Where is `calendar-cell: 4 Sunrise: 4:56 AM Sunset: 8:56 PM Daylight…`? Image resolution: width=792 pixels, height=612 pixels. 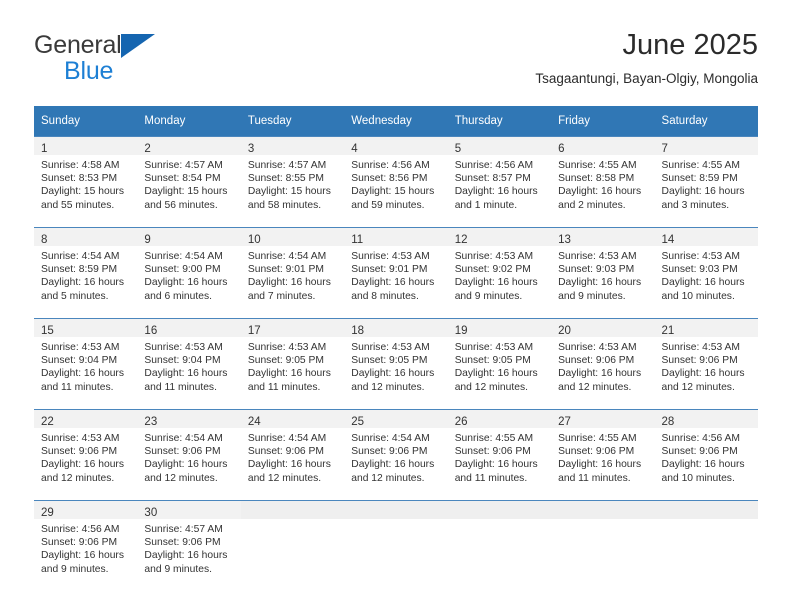 calendar-cell: 4 Sunrise: 4:56 AM Sunset: 8:56 PM Daylight… is located at coordinates (396, 177).